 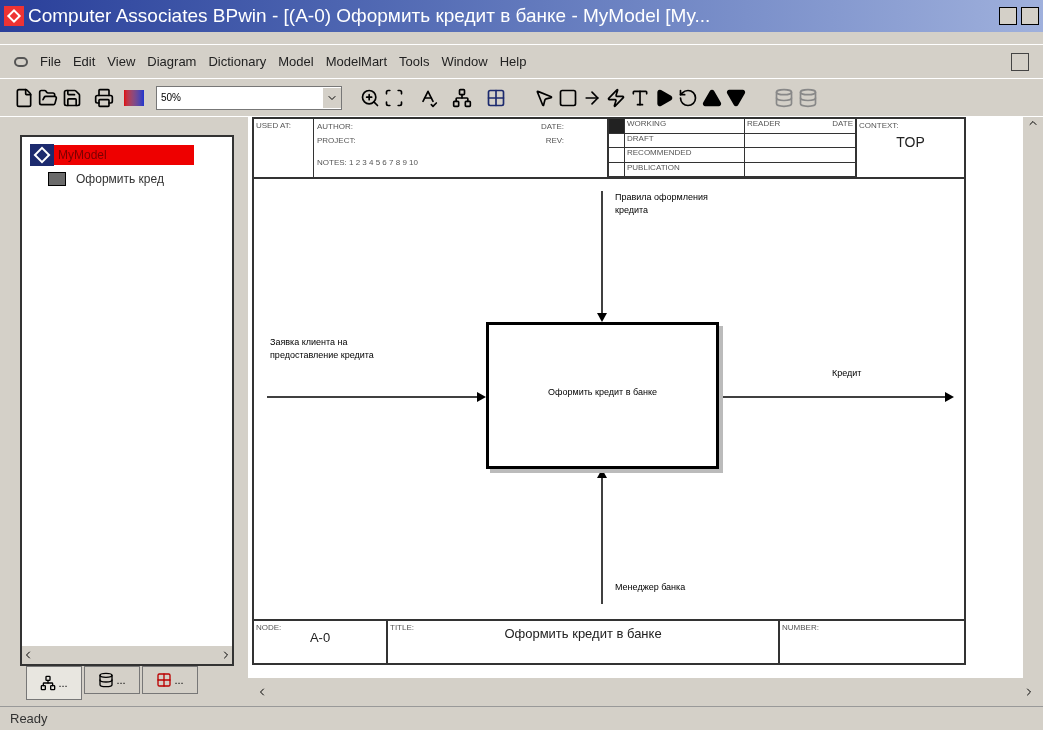 What do you see at coordinates (72, 97) in the screenshot?
I see `save-icon` at bounding box center [72, 97].